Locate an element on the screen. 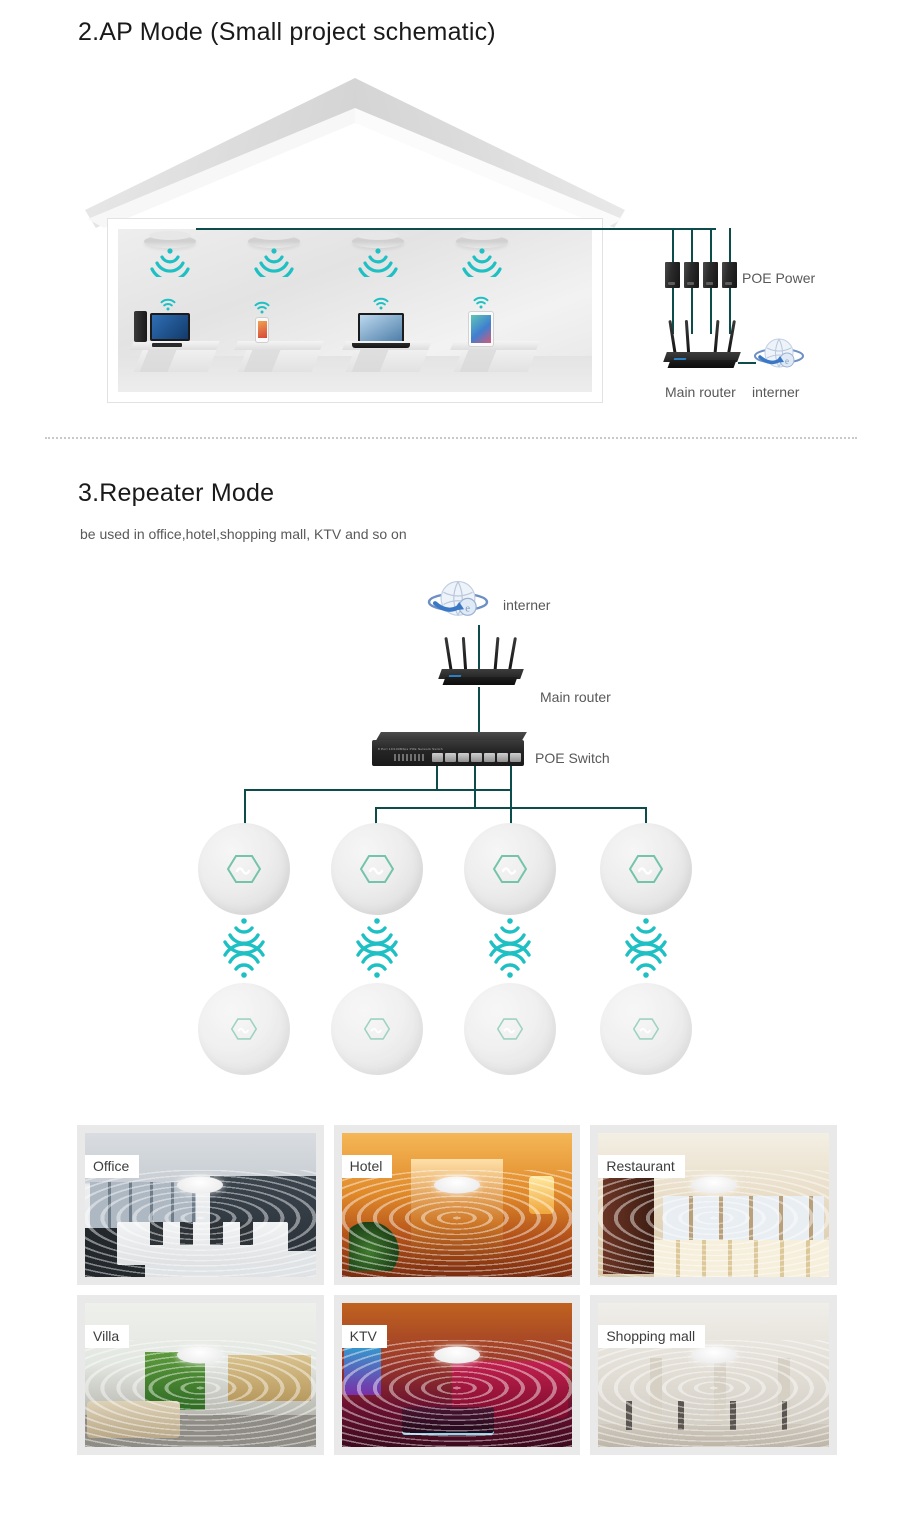  router-body-front is located at coordinates (702, 364).